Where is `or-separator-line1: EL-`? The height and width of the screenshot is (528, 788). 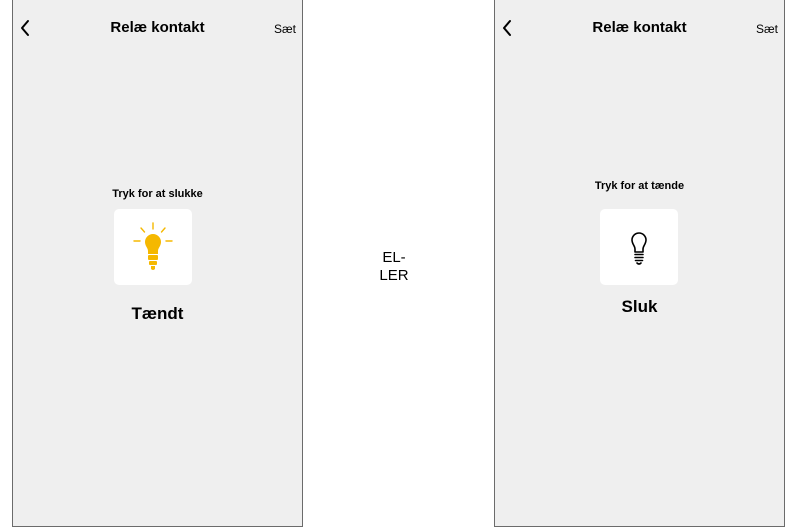
or-separator-line1: EL- is located at coordinates (394, 257).